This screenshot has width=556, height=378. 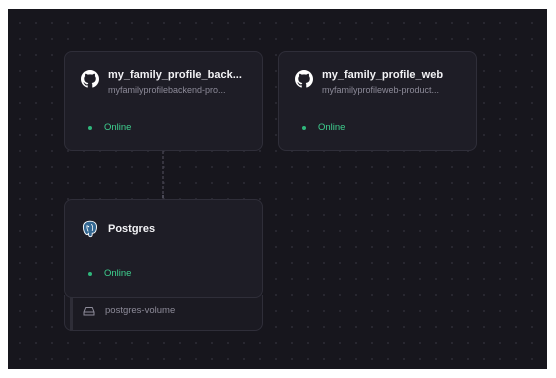 I want to click on service-title: my_family_profile_web, so click(x=383, y=75).